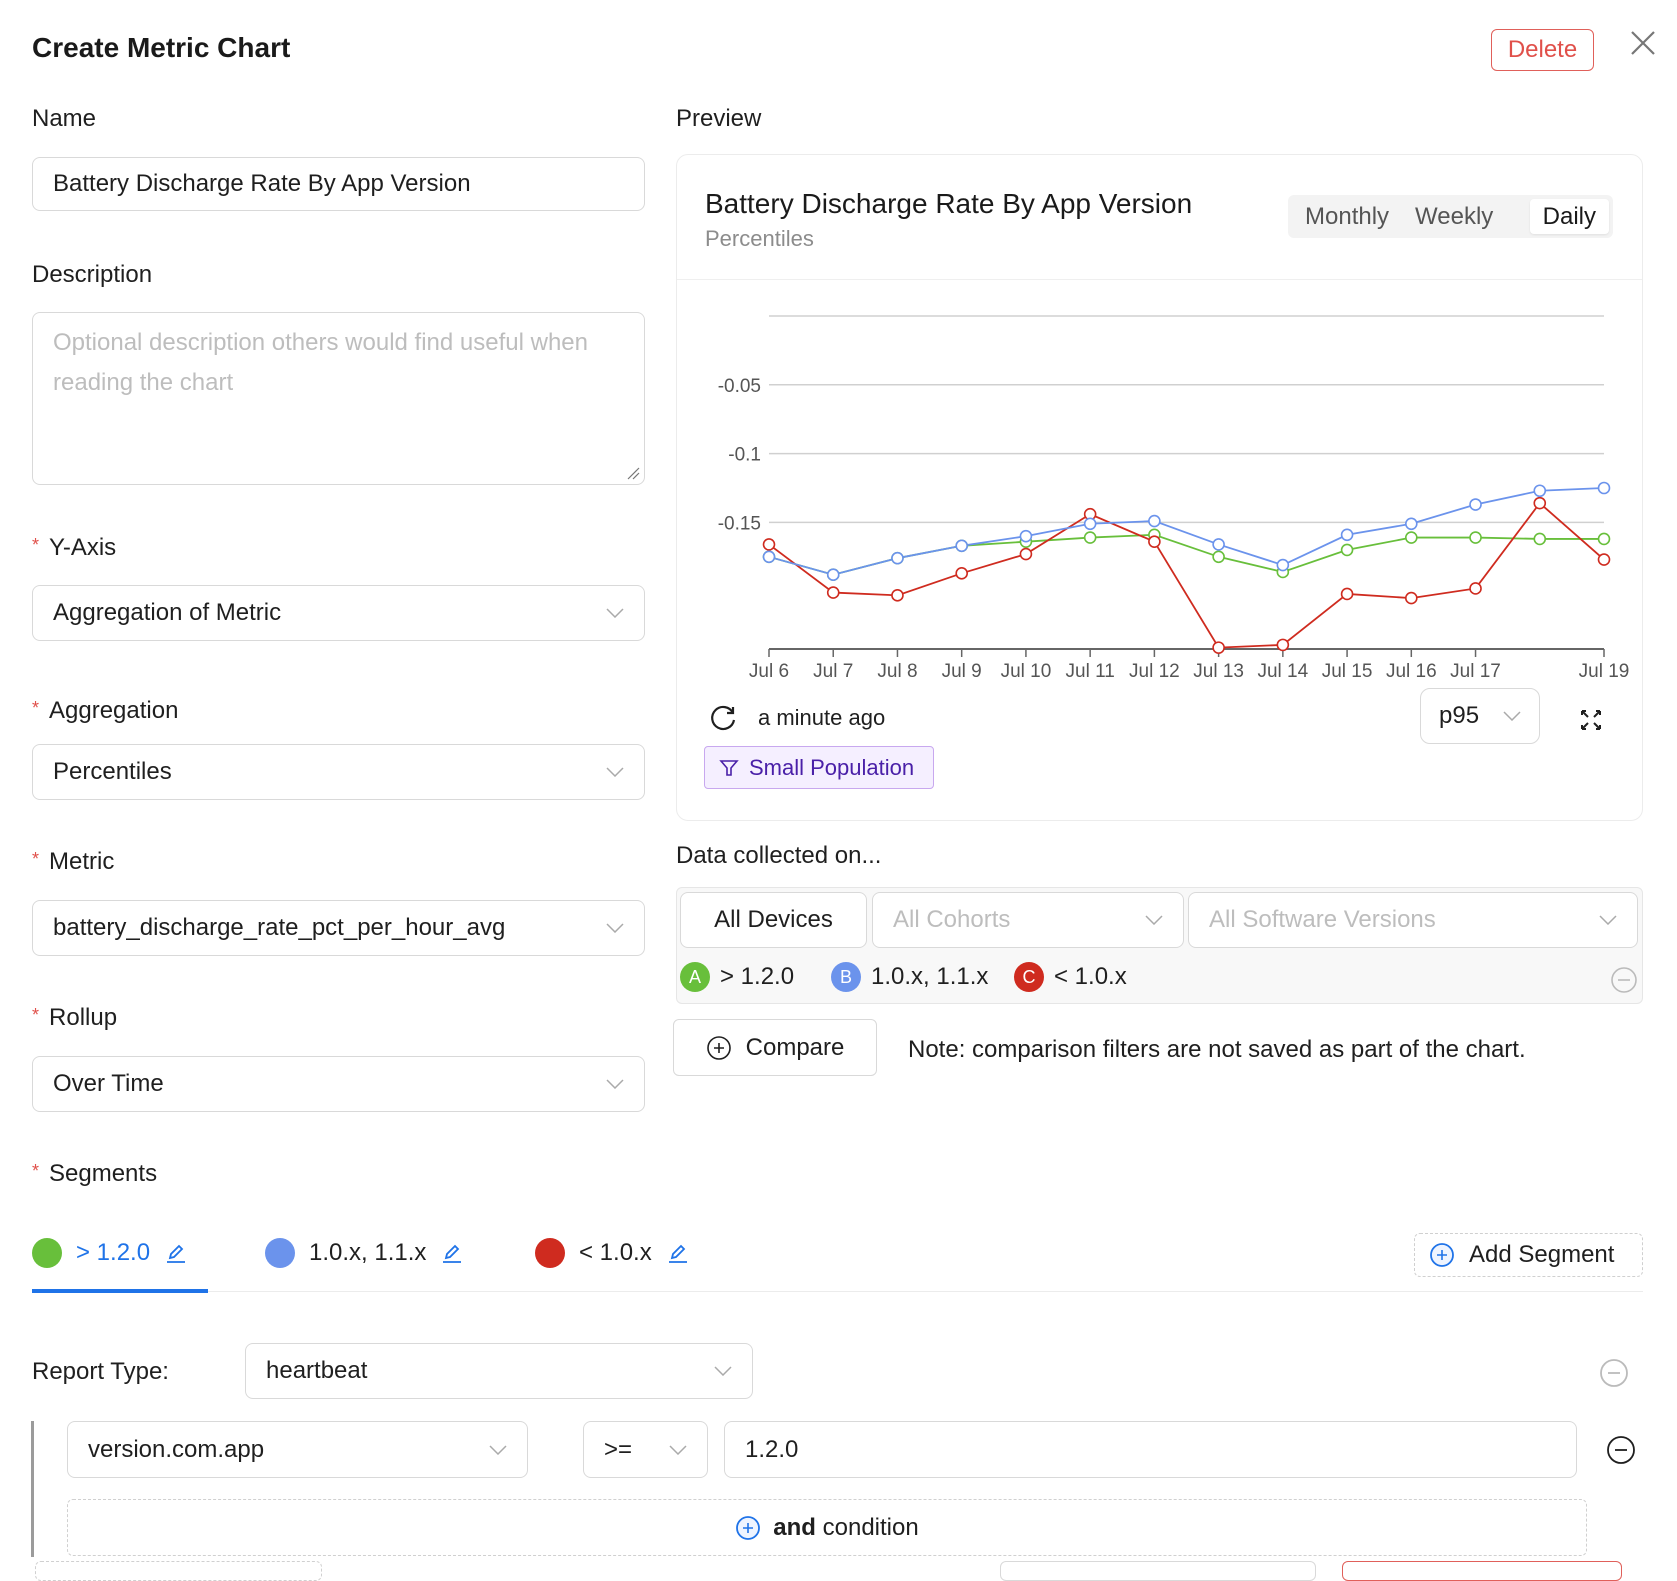  I want to click on all-devices-button: All Devices, so click(773, 920).